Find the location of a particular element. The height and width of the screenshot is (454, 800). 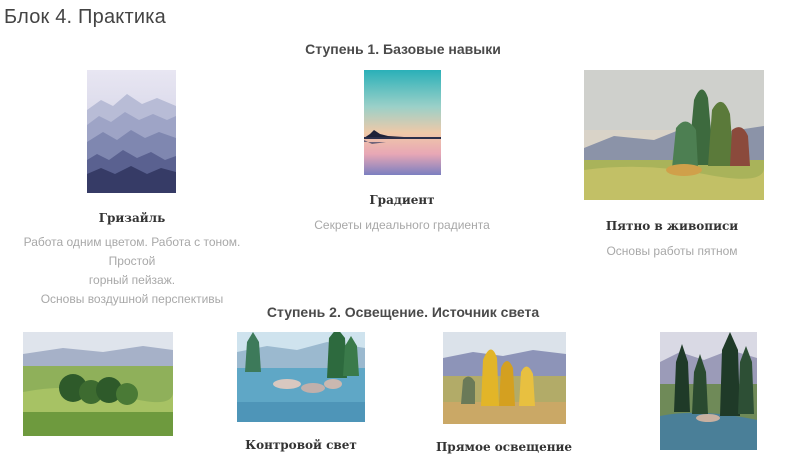

lesson-image-direct-light is located at coordinates (504, 378).